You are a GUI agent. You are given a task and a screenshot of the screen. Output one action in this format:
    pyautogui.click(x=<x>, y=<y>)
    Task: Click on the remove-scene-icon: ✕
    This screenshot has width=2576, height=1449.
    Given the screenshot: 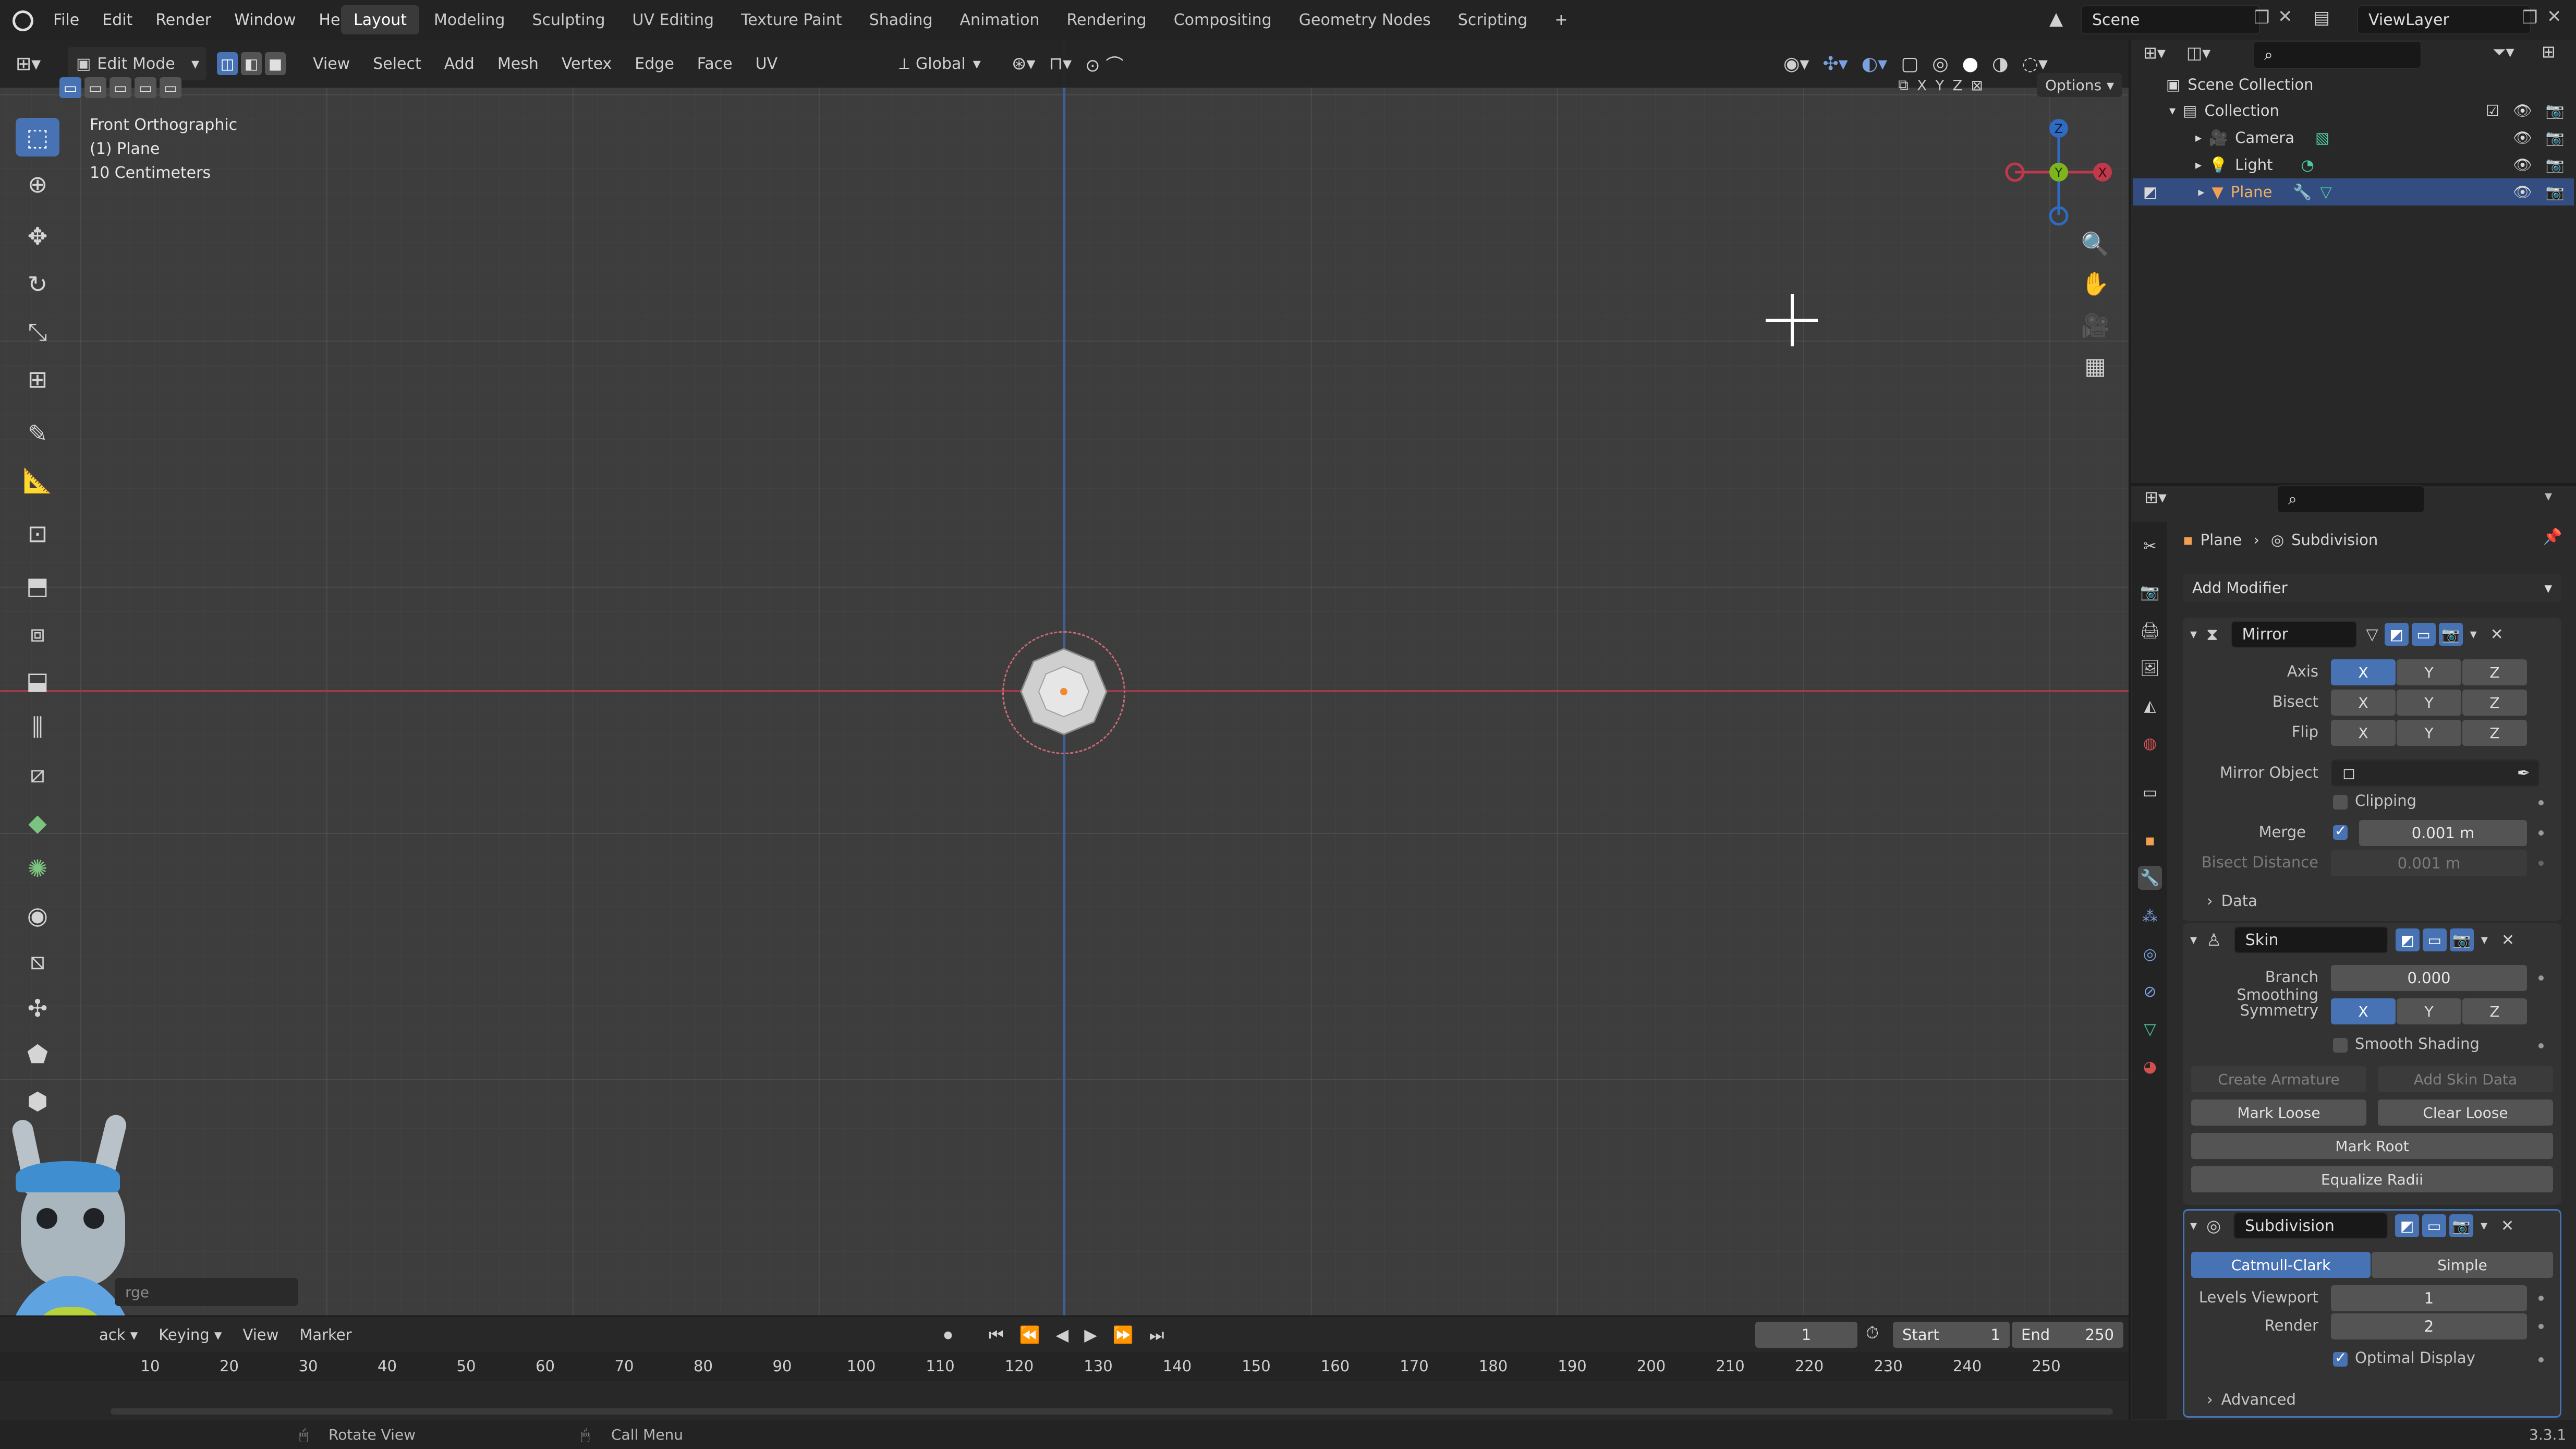 What is the action you would take?
    pyautogui.click(x=2285, y=16)
    